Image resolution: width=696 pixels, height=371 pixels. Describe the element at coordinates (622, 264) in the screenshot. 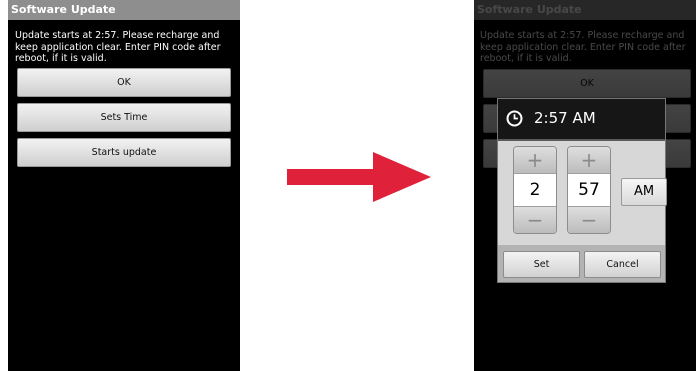

I see `cancel-button: Cancel` at that location.